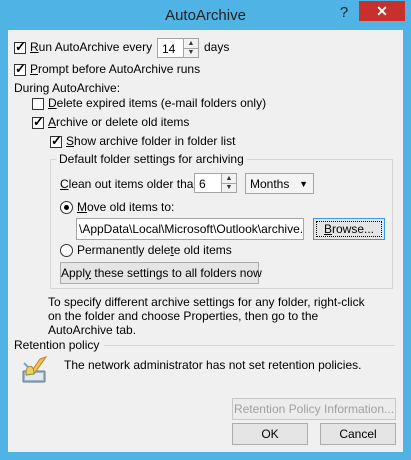 The width and height of the screenshot is (411, 460). Describe the element at coordinates (269, 184) in the screenshot. I see `age-unit-value: Months` at that location.